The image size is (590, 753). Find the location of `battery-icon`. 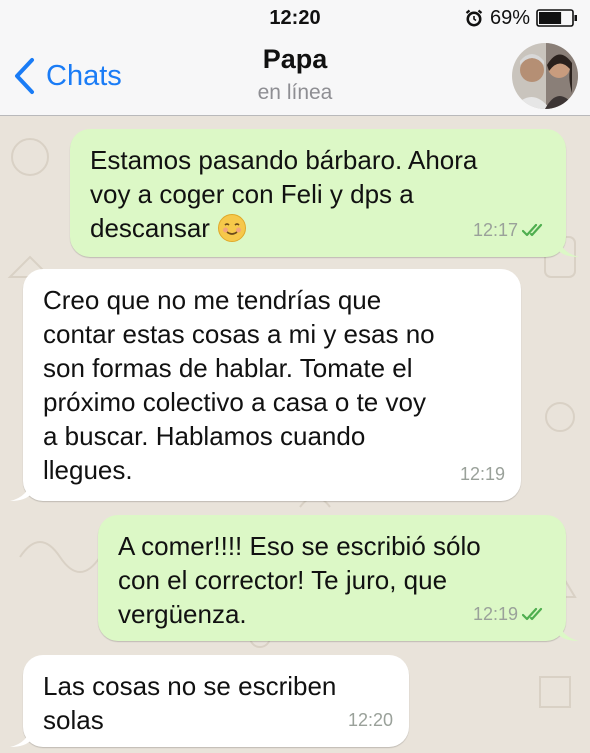

battery-icon is located at coordinates (556, 18).